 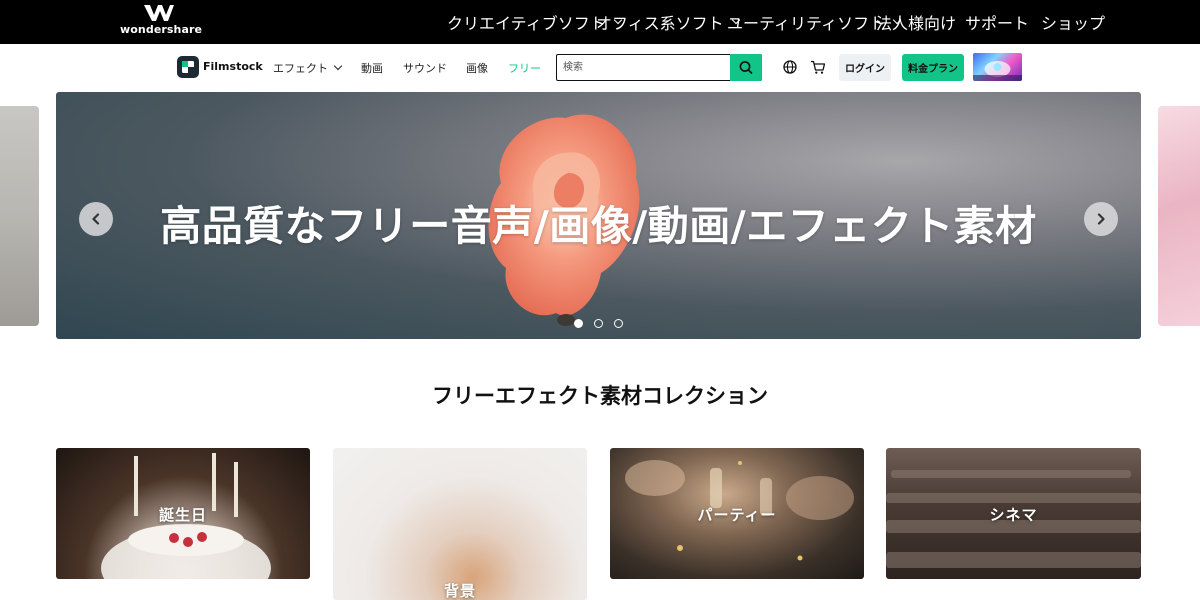 What do you see at coordinates (933, 67) in the screenshot?
I see `pricing-button: 料金プラン` at bounding box center [933, 67].